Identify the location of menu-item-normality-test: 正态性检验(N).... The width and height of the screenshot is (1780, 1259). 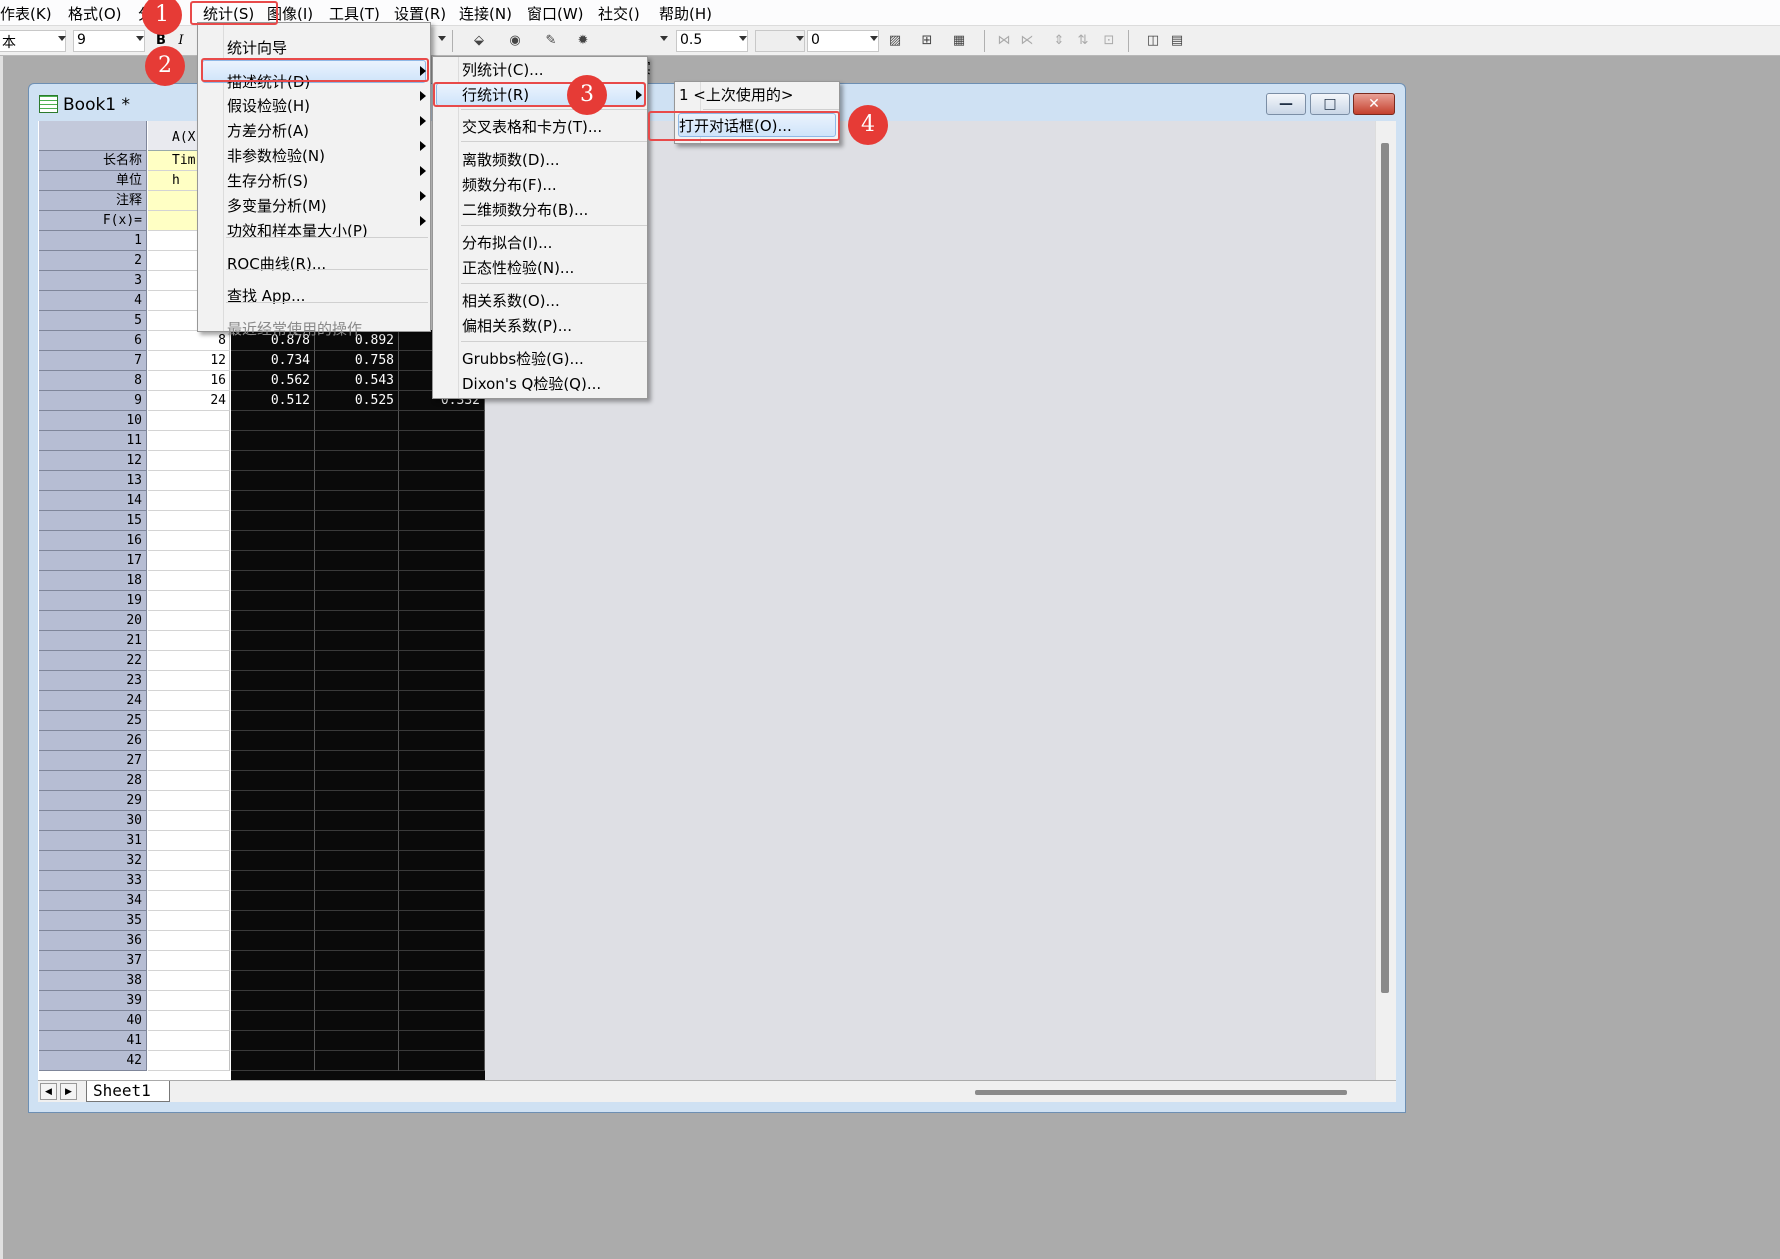
(503, 268).